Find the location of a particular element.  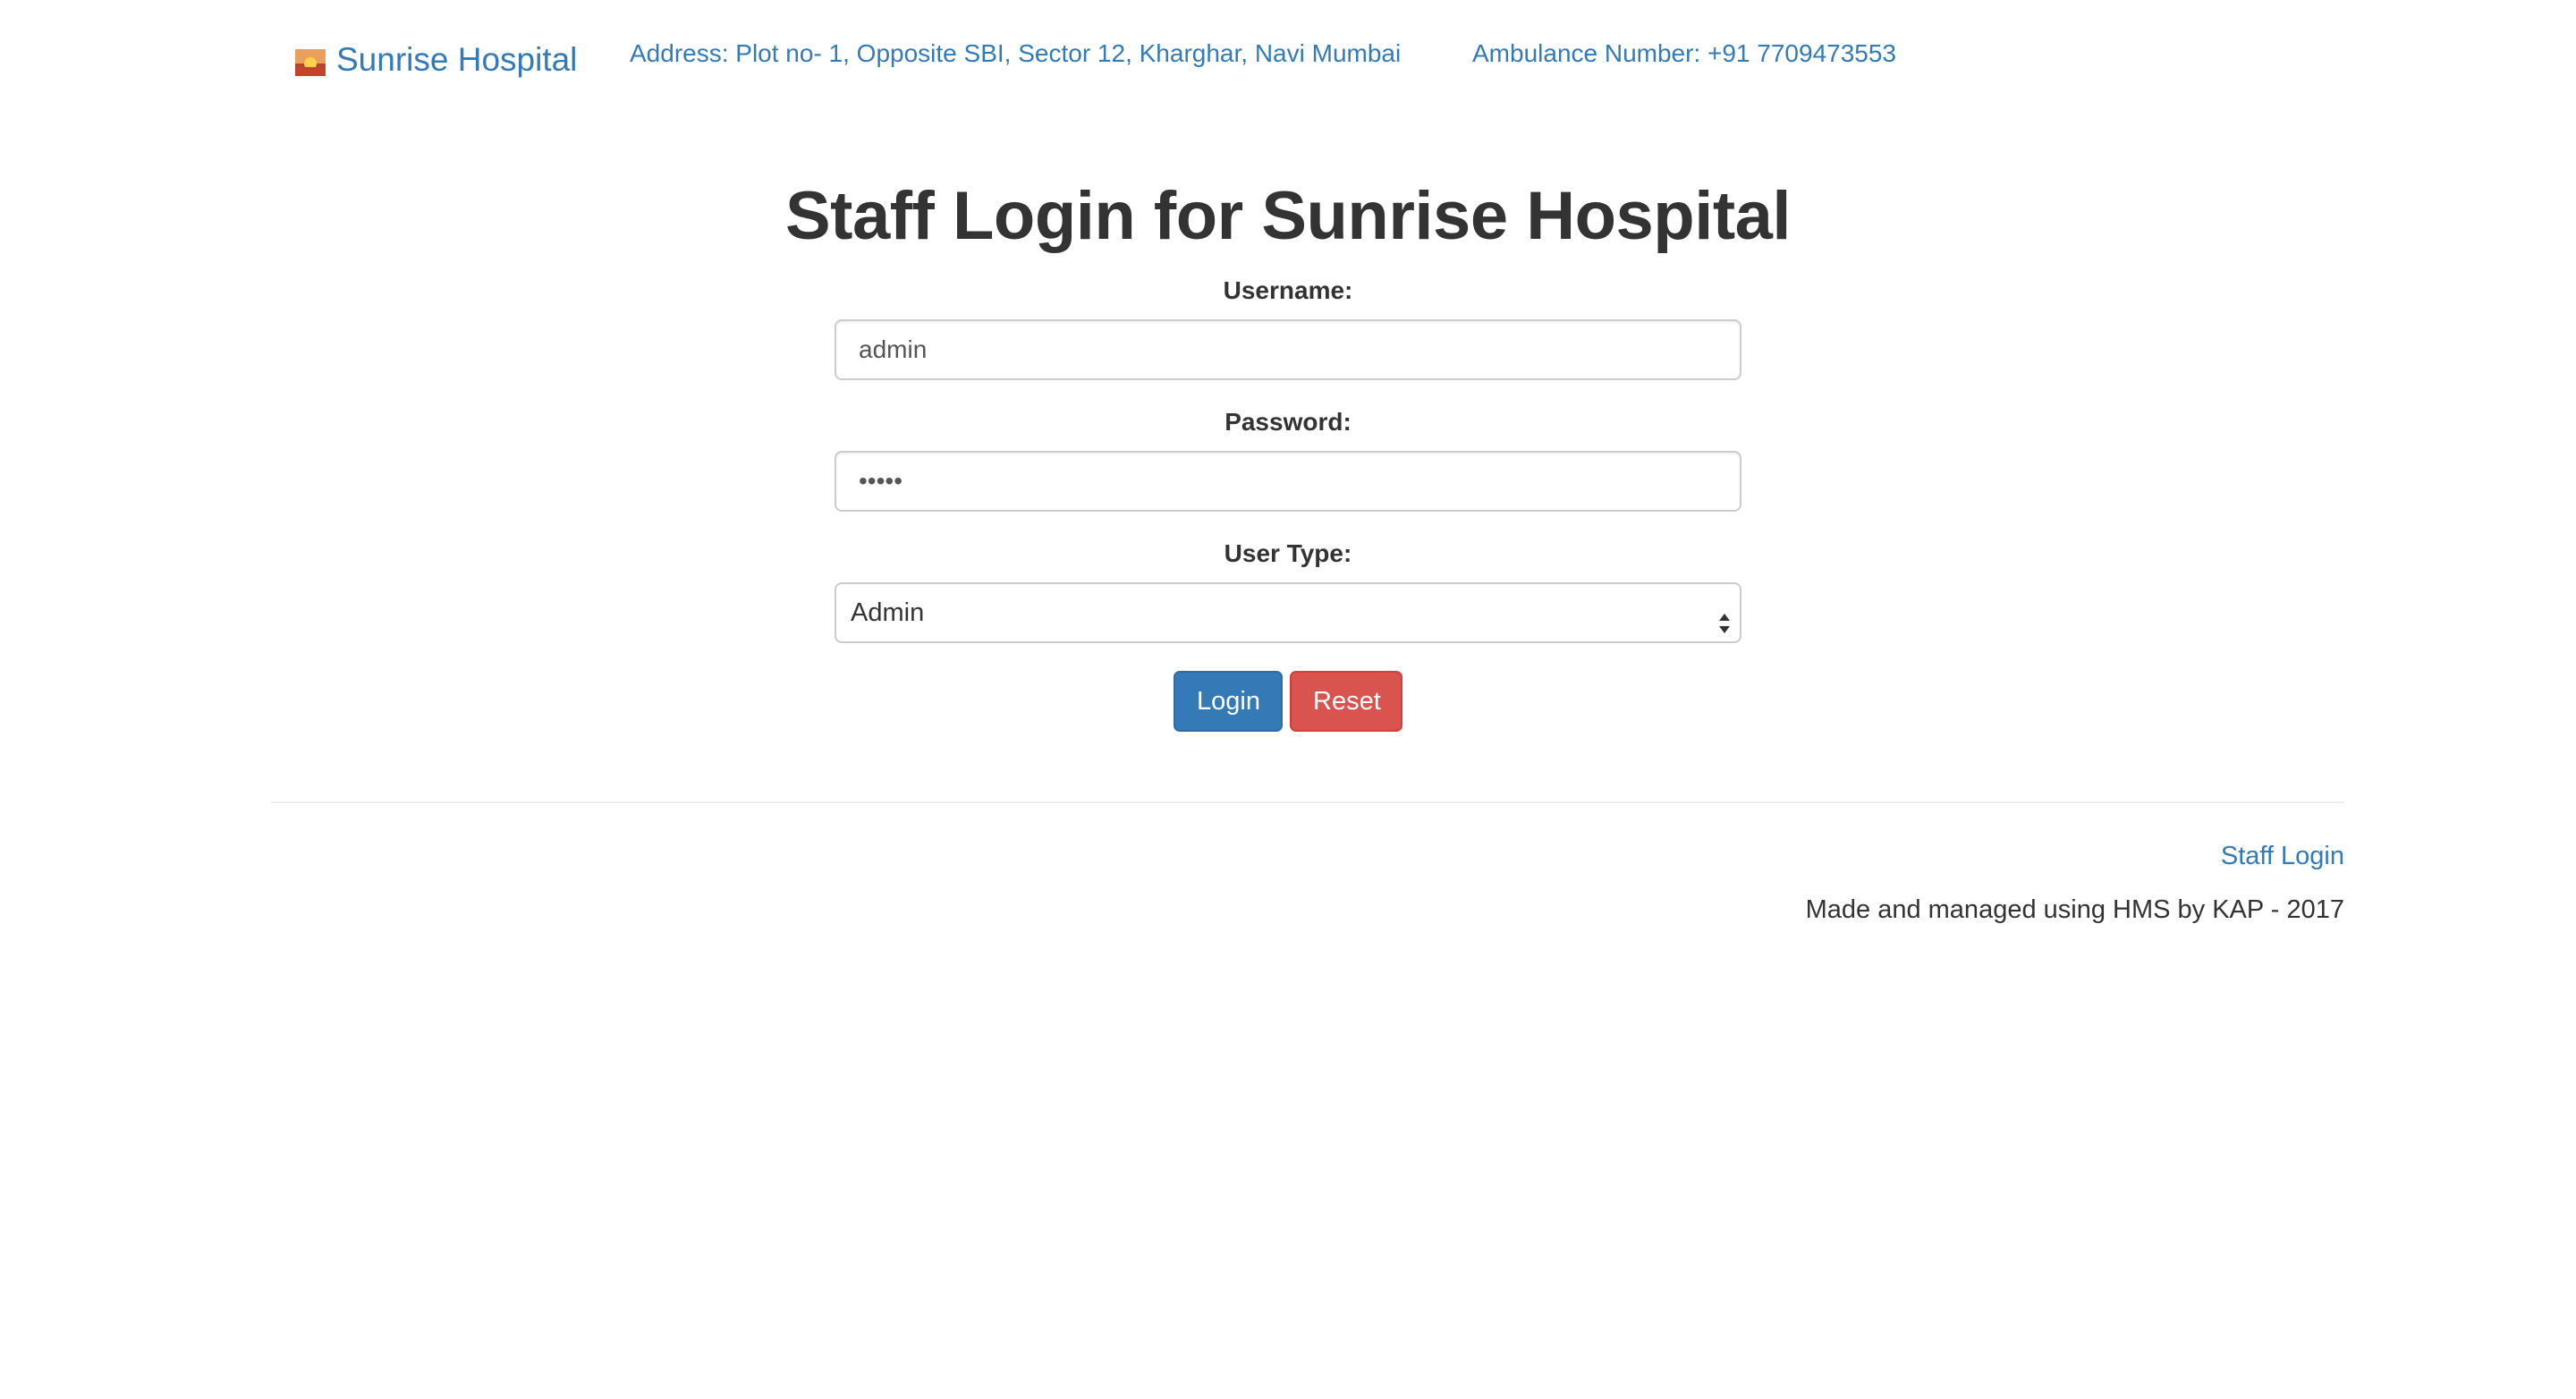

user-type-selected: Admin is located at coordinates (888, 612).